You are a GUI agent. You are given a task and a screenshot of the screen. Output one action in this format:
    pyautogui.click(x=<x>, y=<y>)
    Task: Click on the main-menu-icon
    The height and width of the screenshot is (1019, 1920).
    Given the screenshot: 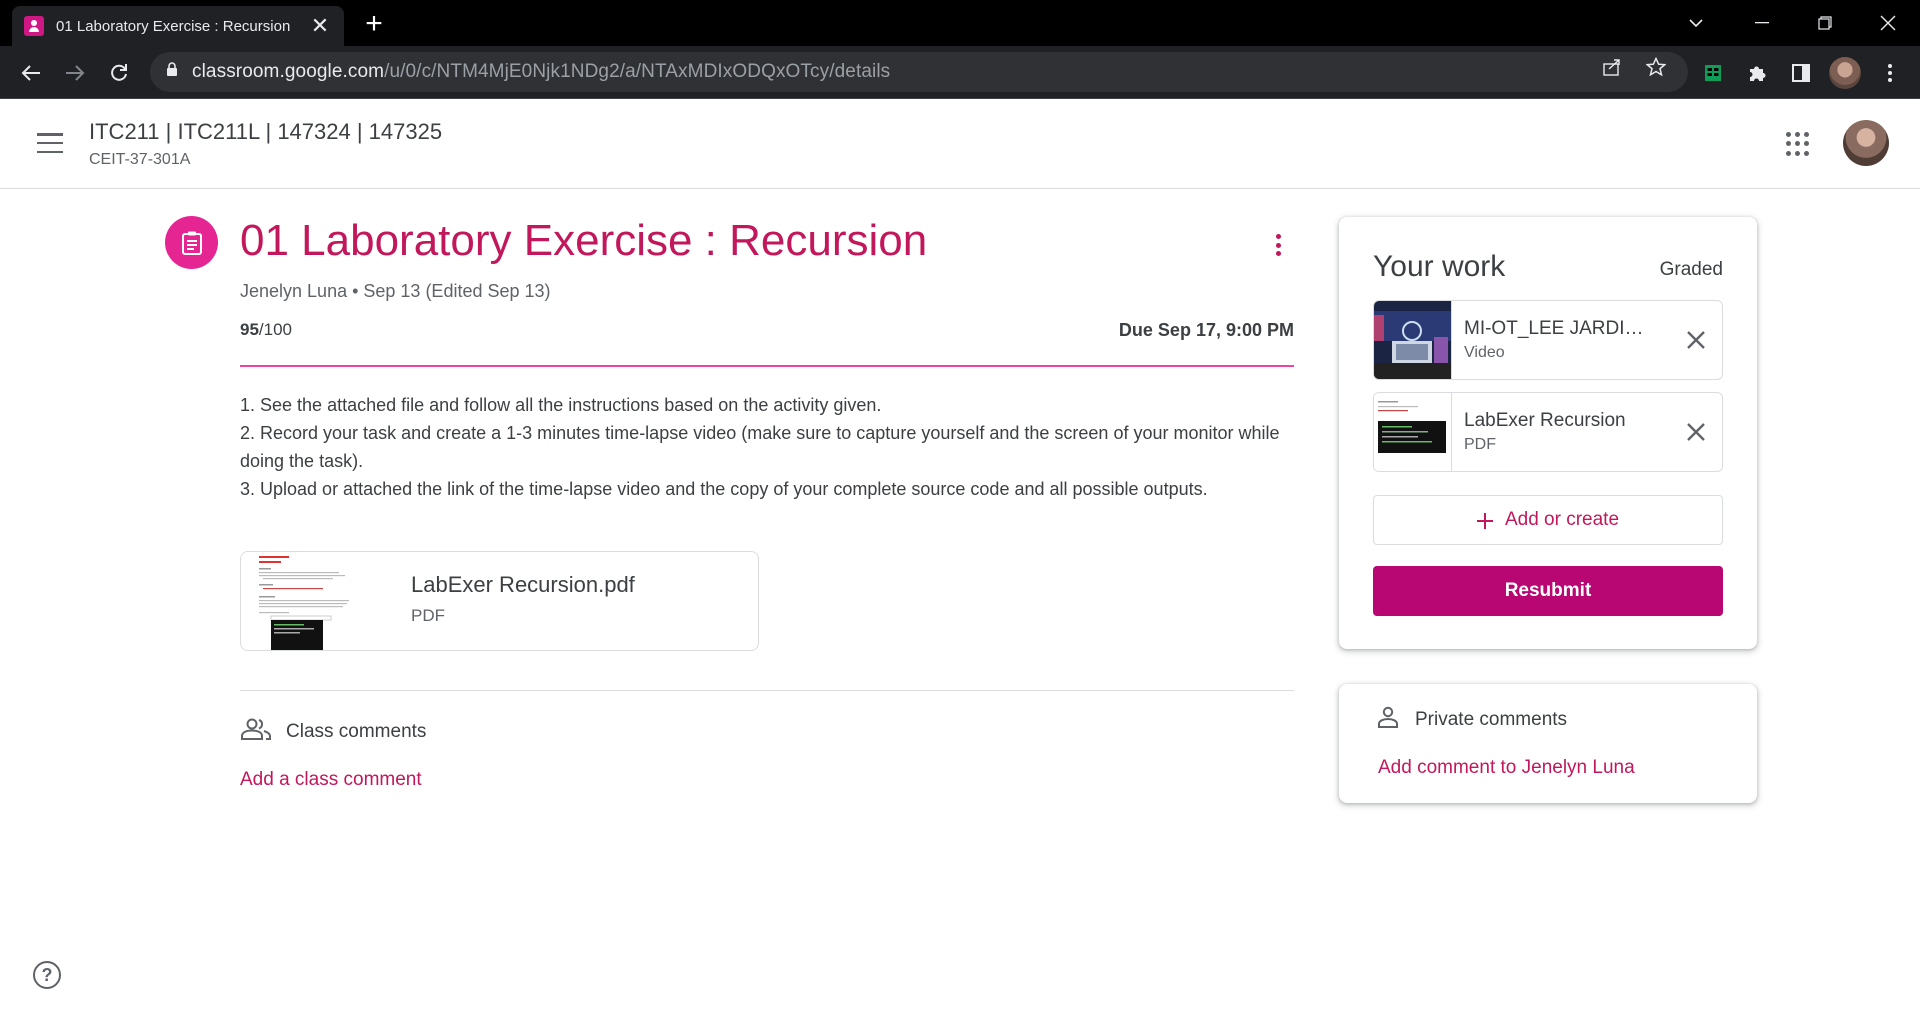 What is the action you would take?
    pyautogui.click(x=50, y=143)
    